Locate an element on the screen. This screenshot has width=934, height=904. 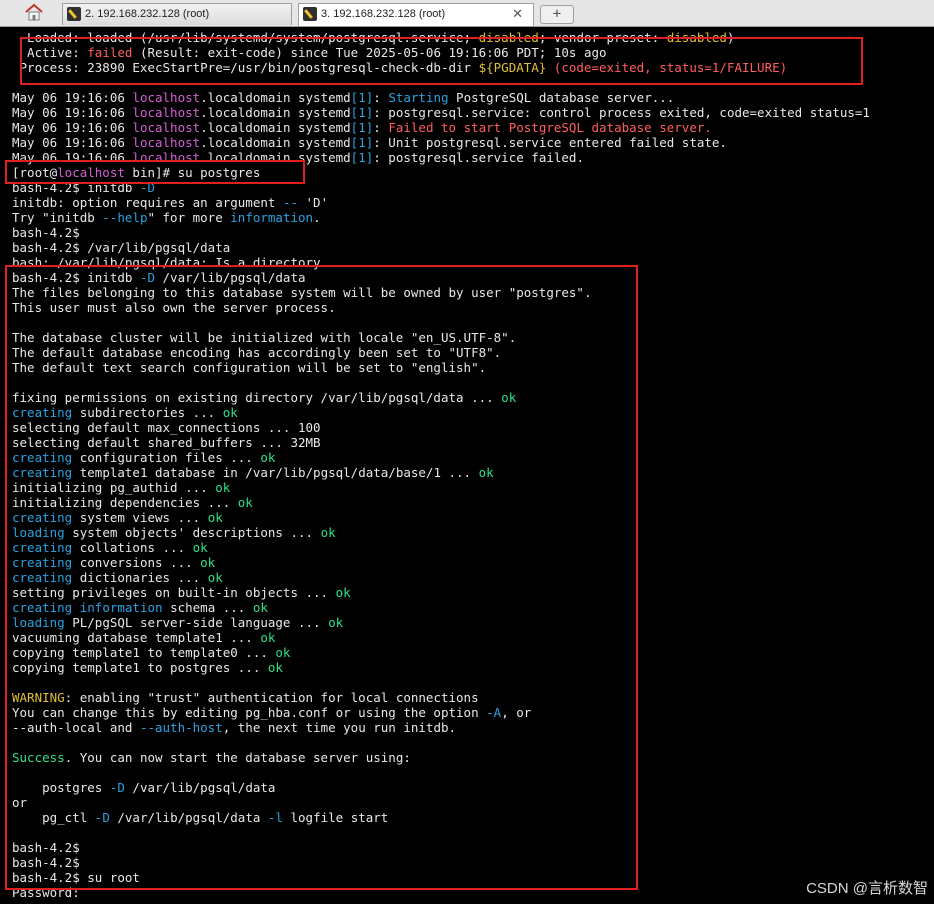
terminal-text: " for more is located at coordinates (189, 217).